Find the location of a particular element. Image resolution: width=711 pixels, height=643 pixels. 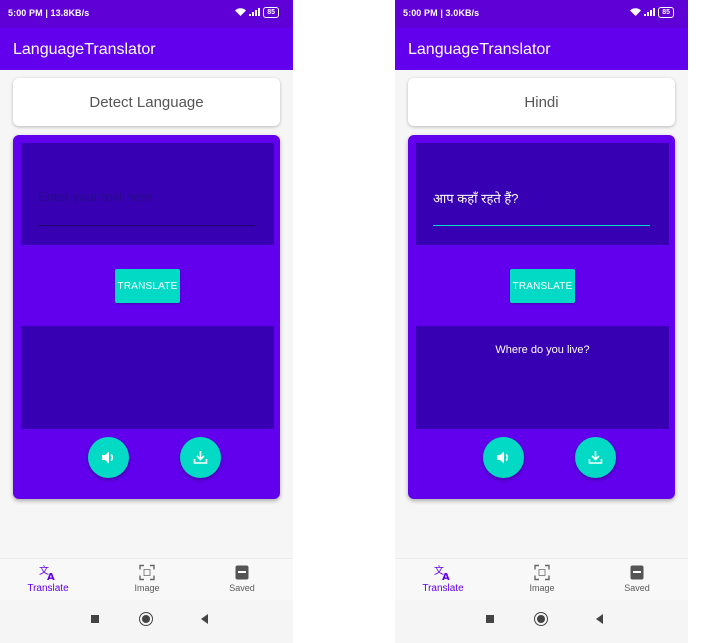

language-selector: Hindi is located at coordinates (541, 102).